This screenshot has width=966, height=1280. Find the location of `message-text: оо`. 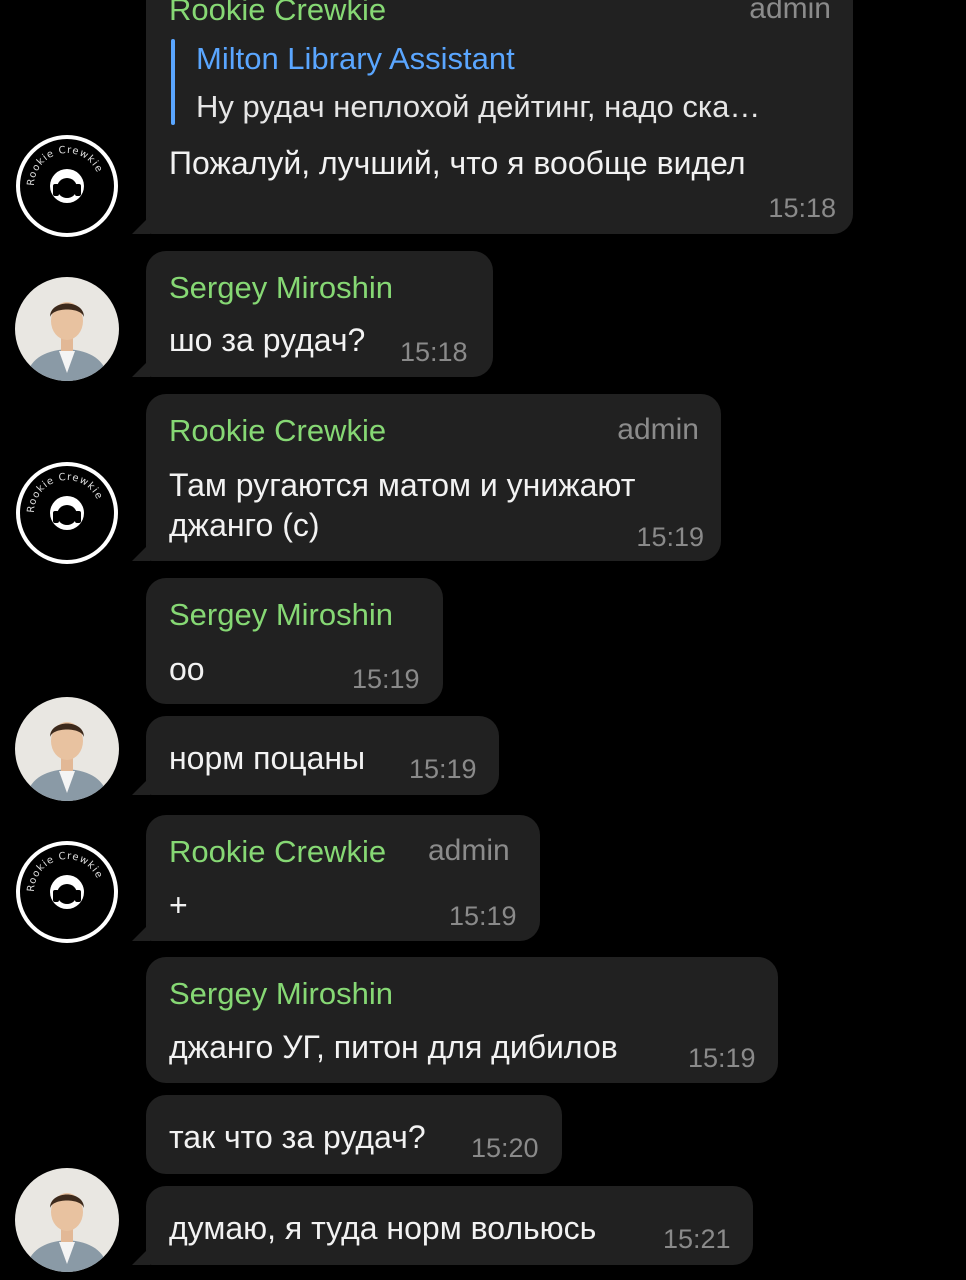

message-text: оо is located at coordinates (187, 669).